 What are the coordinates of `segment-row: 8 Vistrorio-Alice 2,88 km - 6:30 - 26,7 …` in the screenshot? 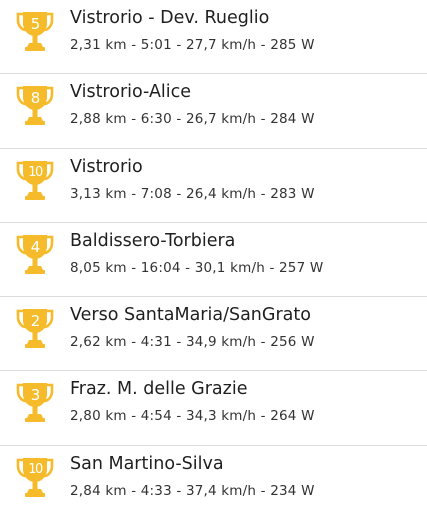 It's located at (213, 111).